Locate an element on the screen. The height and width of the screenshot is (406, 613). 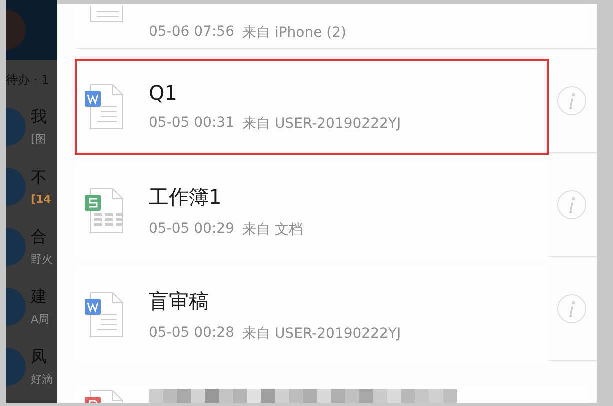
file-time: 05-06 07:56 is located at coordinates (191, 33).